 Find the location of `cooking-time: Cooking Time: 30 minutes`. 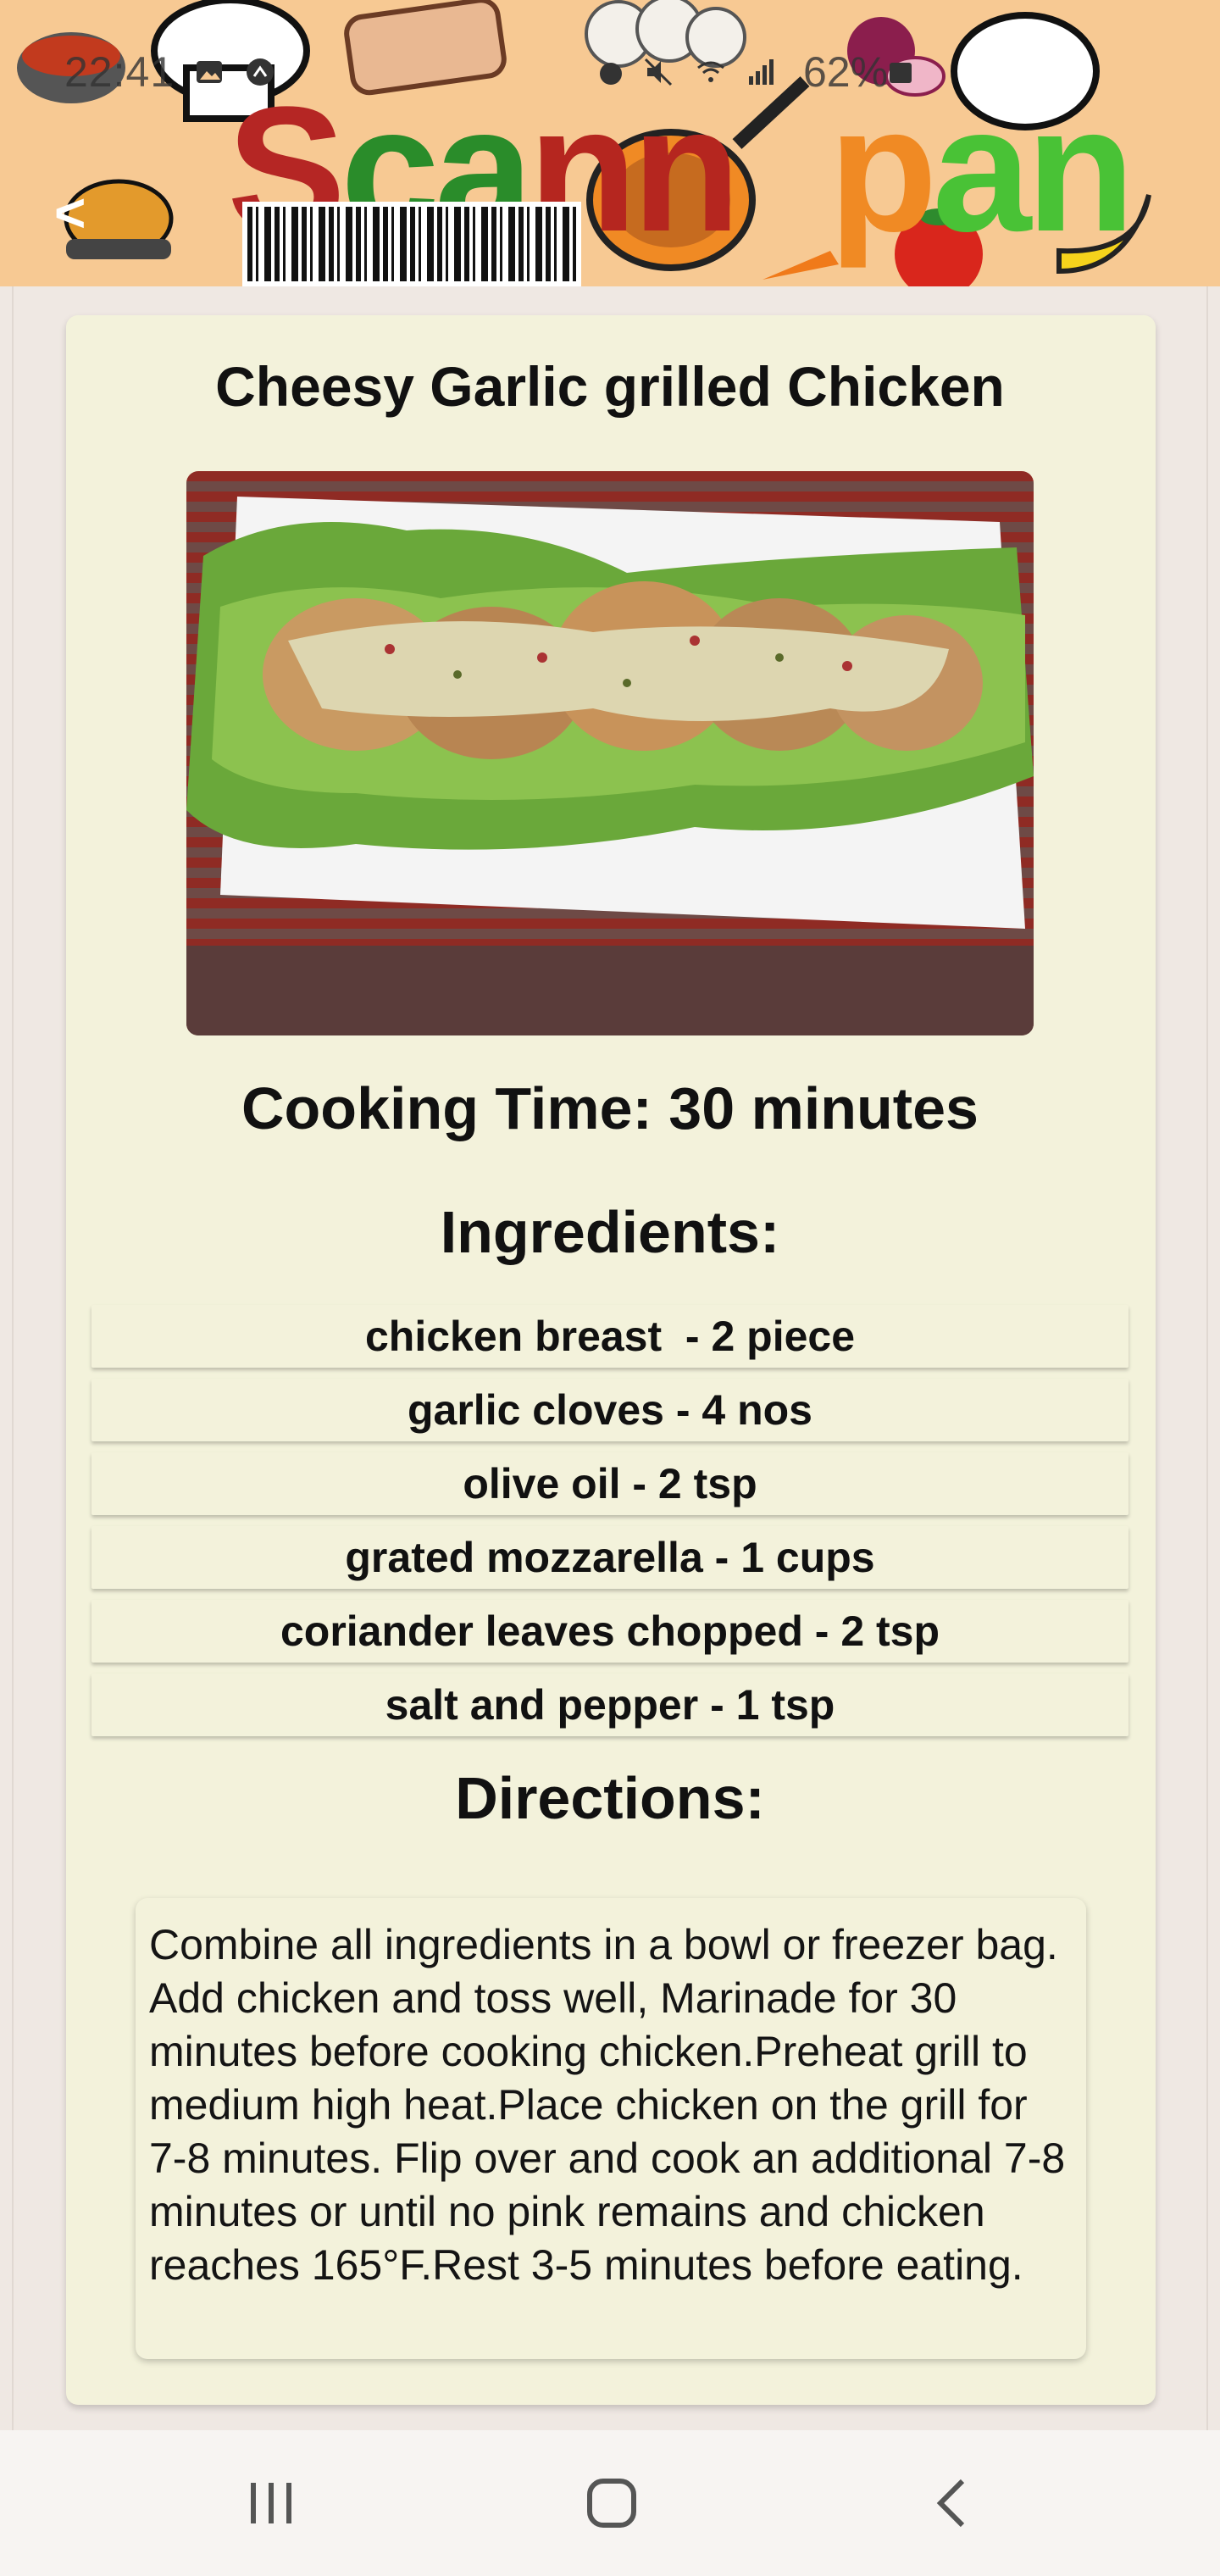

cooking-time: Cooking Time: 30 minutes is located at coordinates (610, 1108).